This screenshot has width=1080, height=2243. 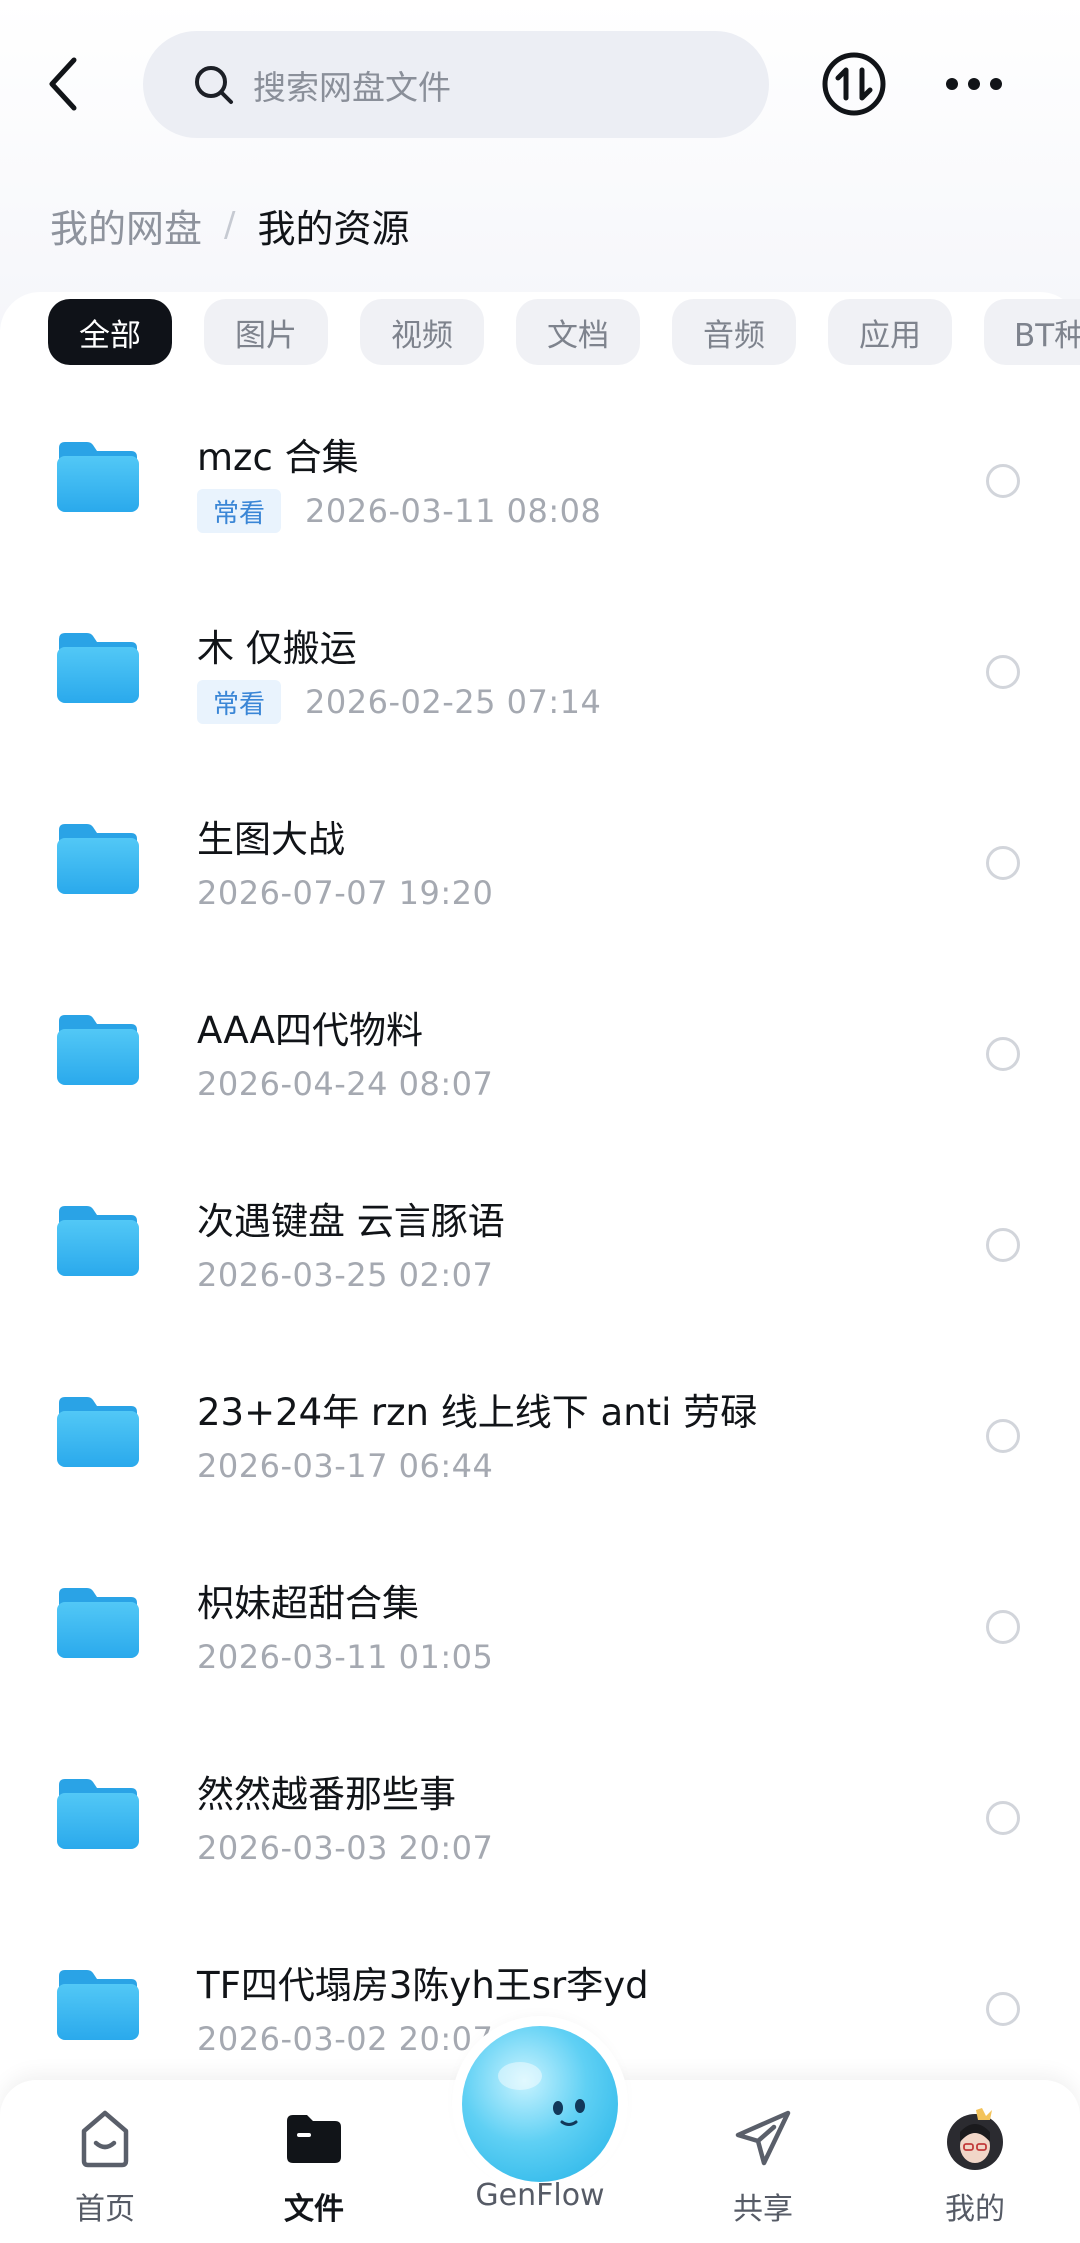 I want to click on transfer-button, so click(x=854, y=84).